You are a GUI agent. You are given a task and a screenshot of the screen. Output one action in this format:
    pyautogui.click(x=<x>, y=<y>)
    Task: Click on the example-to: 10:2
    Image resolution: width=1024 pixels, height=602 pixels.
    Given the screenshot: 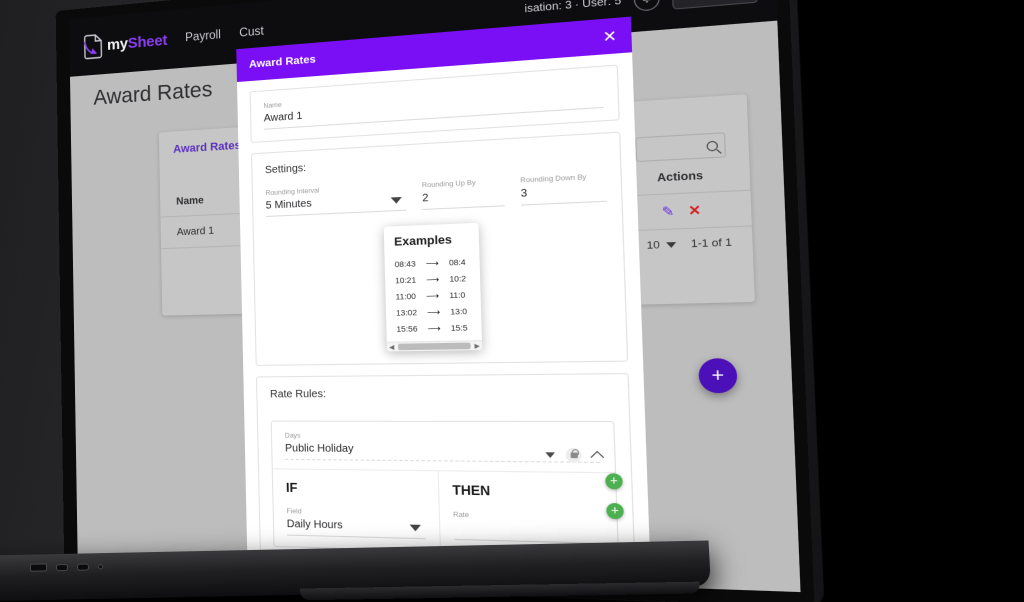 What is the action you would take?
    pyautogui.click(x=458, y=278)
    